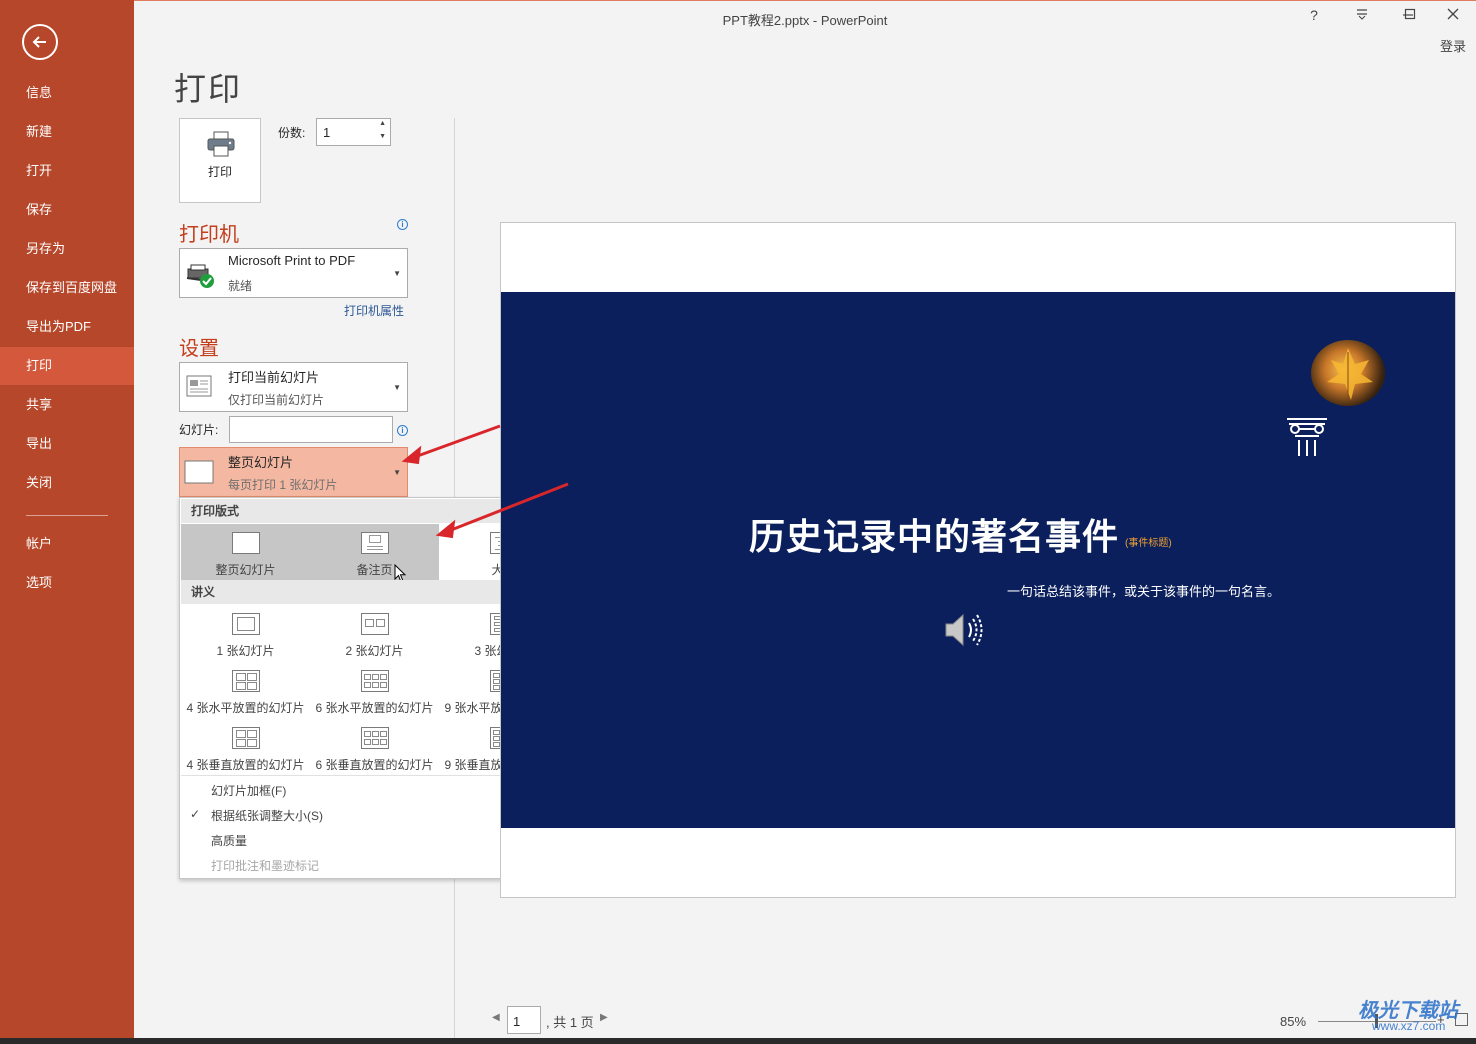  Describe the element at coordinates (604, 1017) in the screenshot. I see `next-page-icon: ▶` at that location.